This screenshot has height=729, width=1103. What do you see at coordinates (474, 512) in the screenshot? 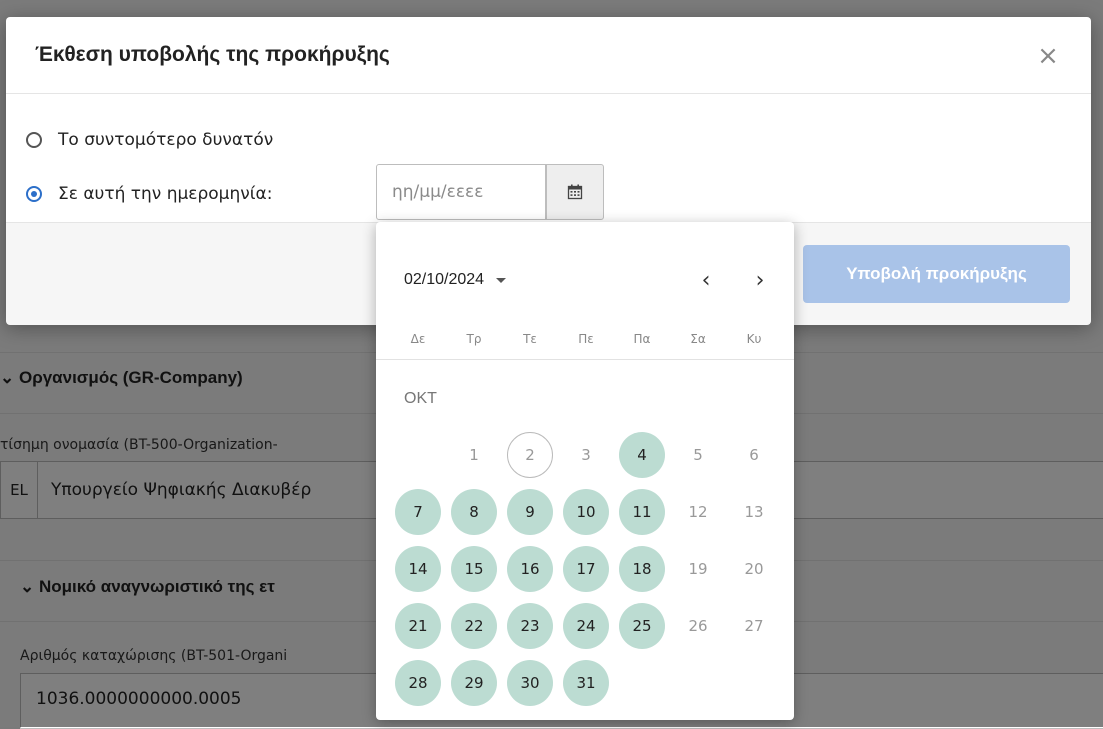
I see `datepicker-day: 8` at bounding box center [474, 512].